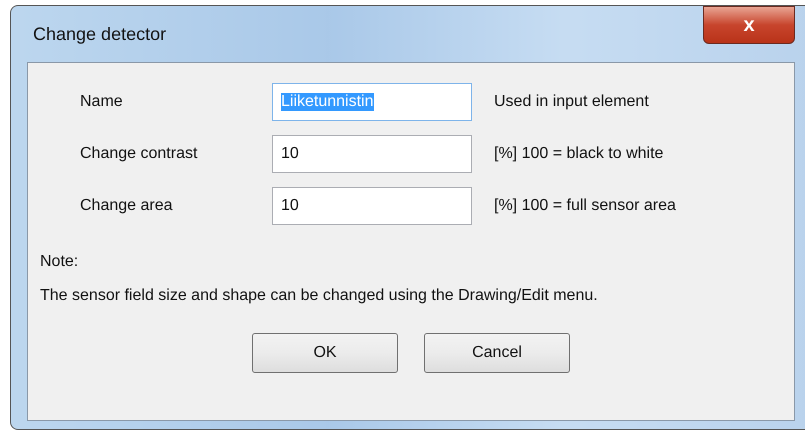  Describe the element at coordinates (319, 296) in the screenshot. I see `note-text: The sensor field size and shape can be changed using the Drawing/Edit menu.` at that location.